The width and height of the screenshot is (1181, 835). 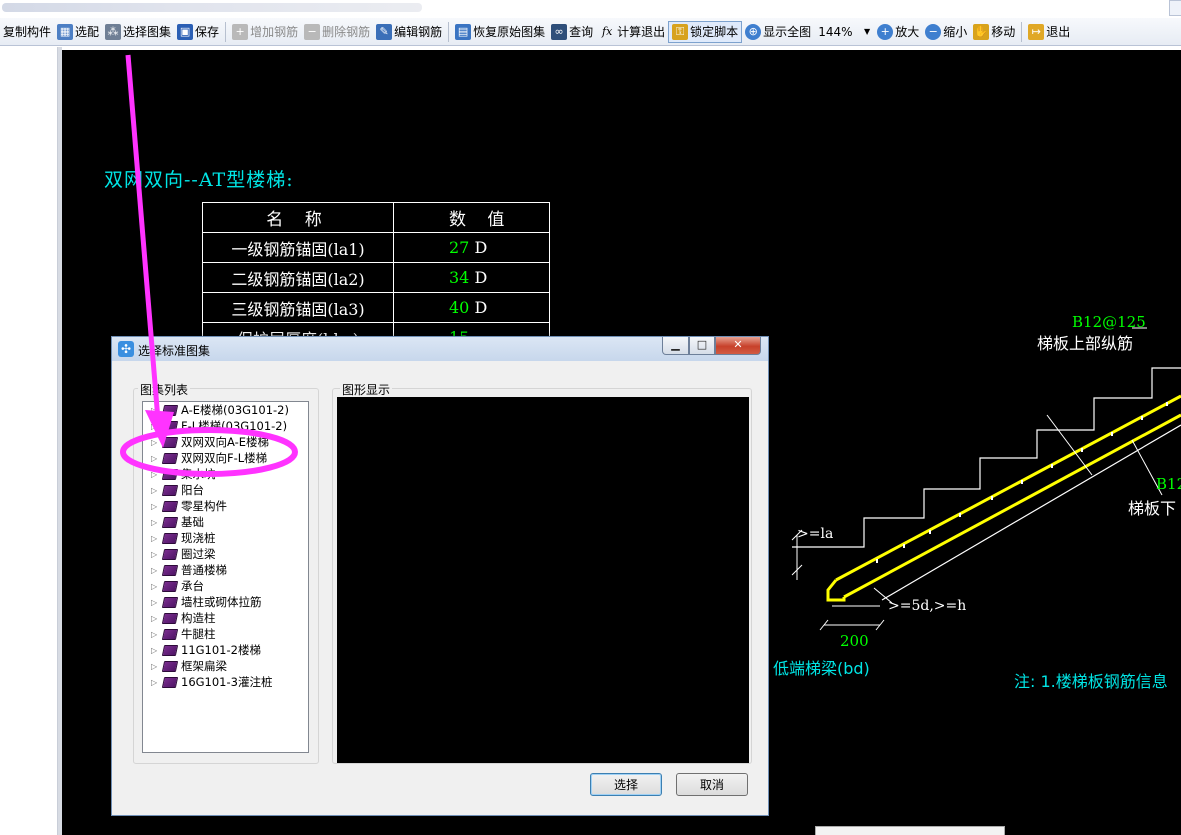 I want to click on tree-item-label: 墙柱或砌体拉筋, so click(x=221, y=602).